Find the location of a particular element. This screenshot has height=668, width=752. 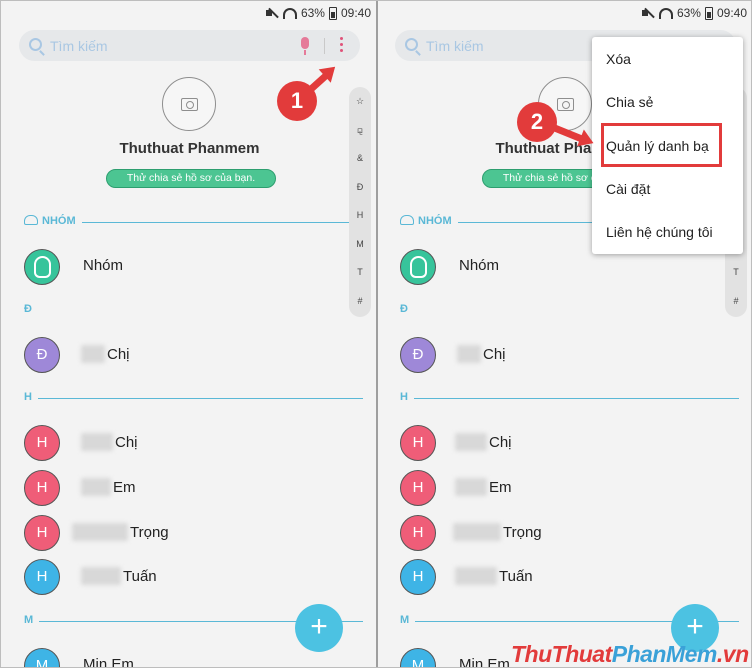

share-profile-button: Thử chia sẻ hồ sơ của bạn. is located at coordinates (191, 178).